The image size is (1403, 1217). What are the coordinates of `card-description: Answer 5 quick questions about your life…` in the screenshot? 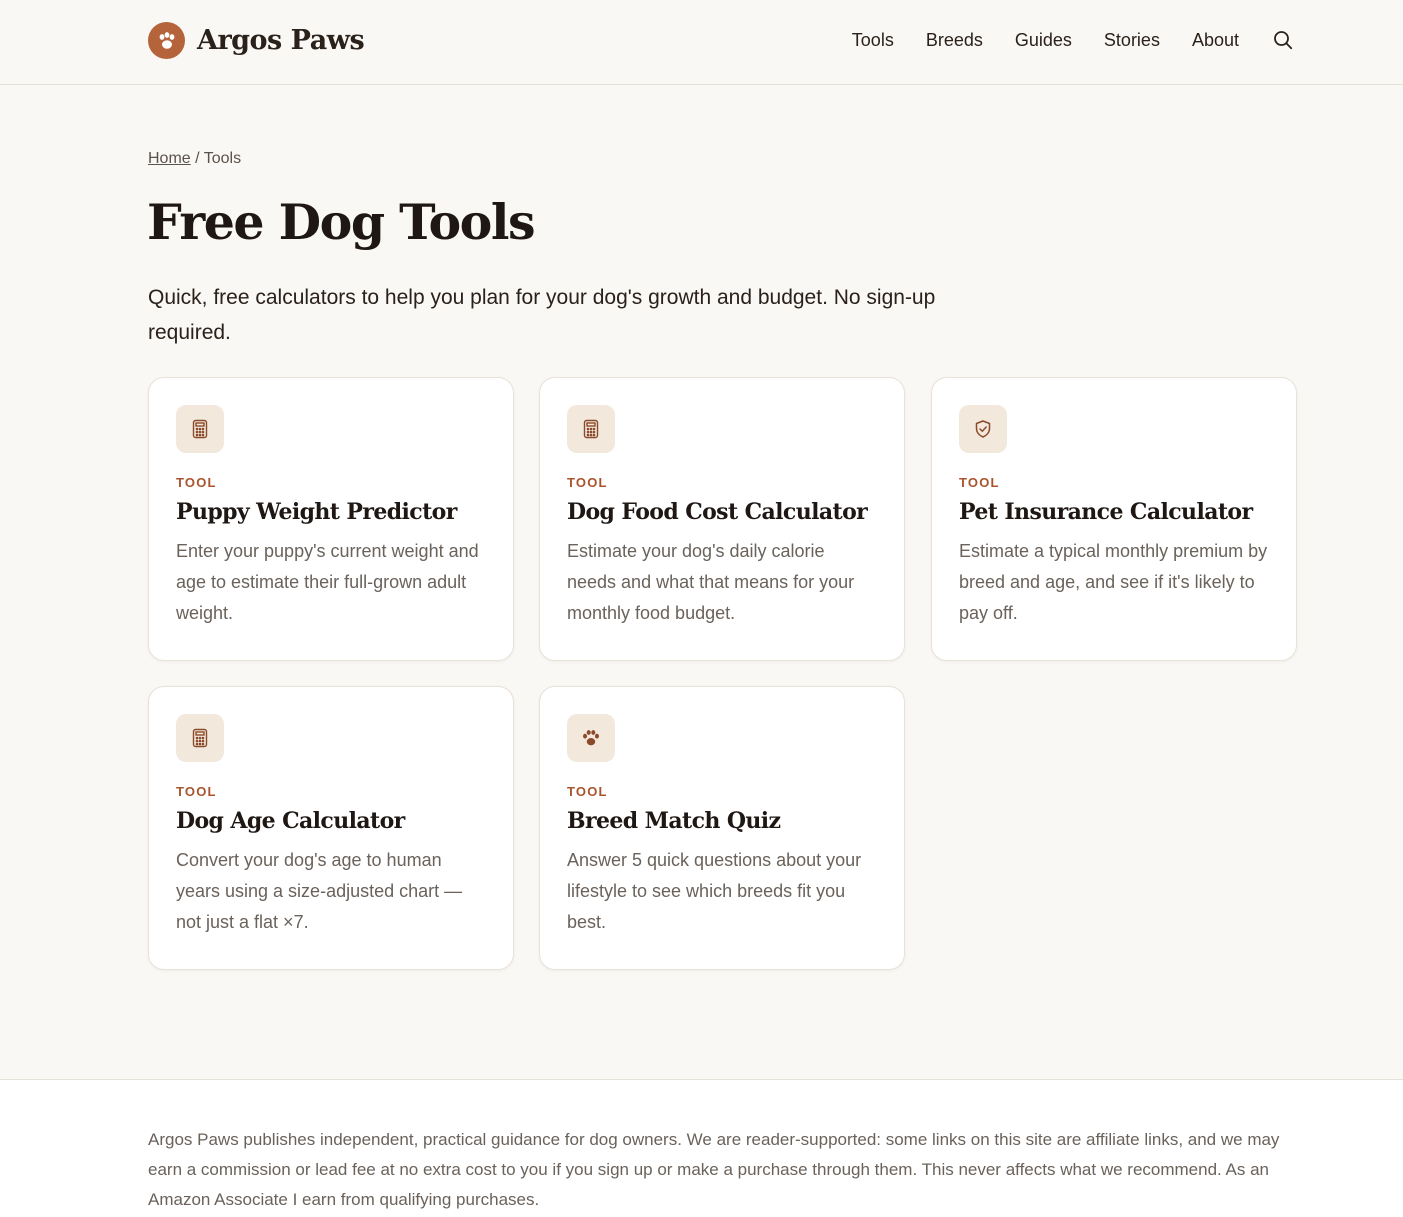 It's located at (714, 891).